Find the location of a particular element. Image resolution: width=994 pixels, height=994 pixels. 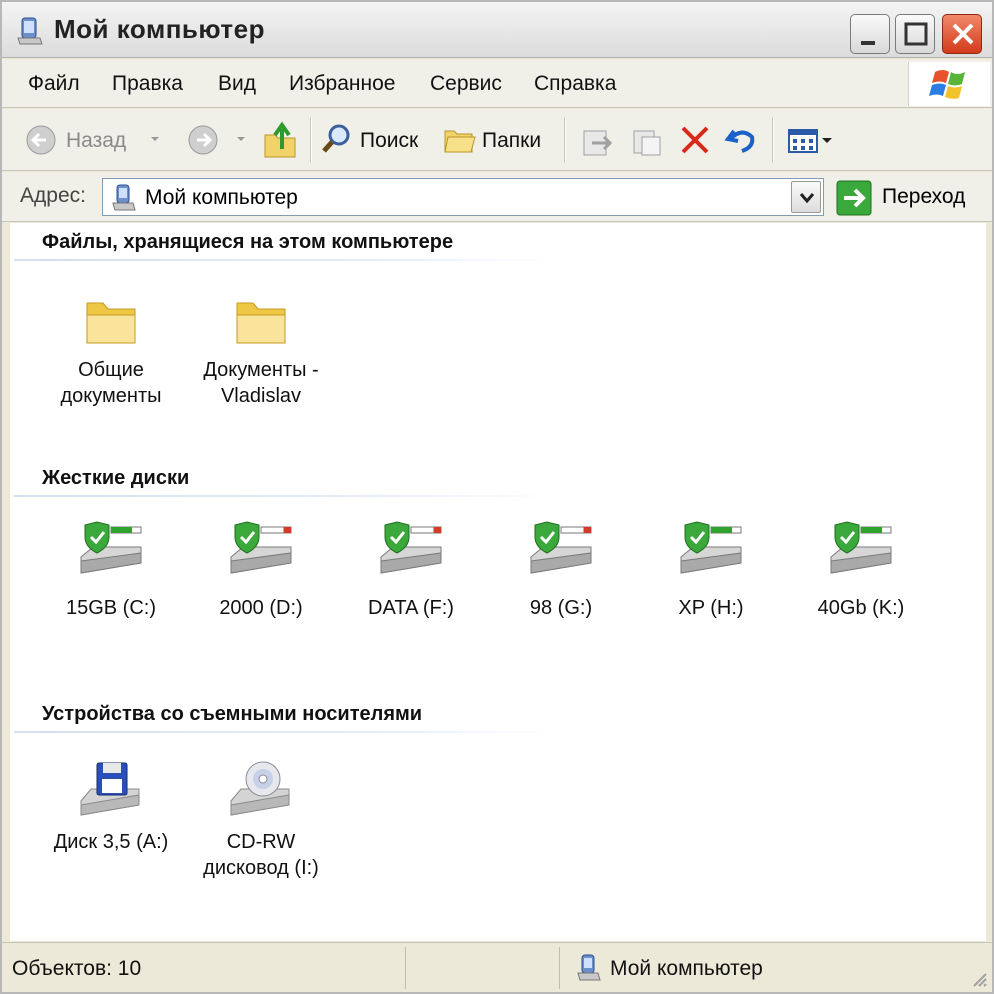

copy-to-icon is located at coordinates (647, 143).